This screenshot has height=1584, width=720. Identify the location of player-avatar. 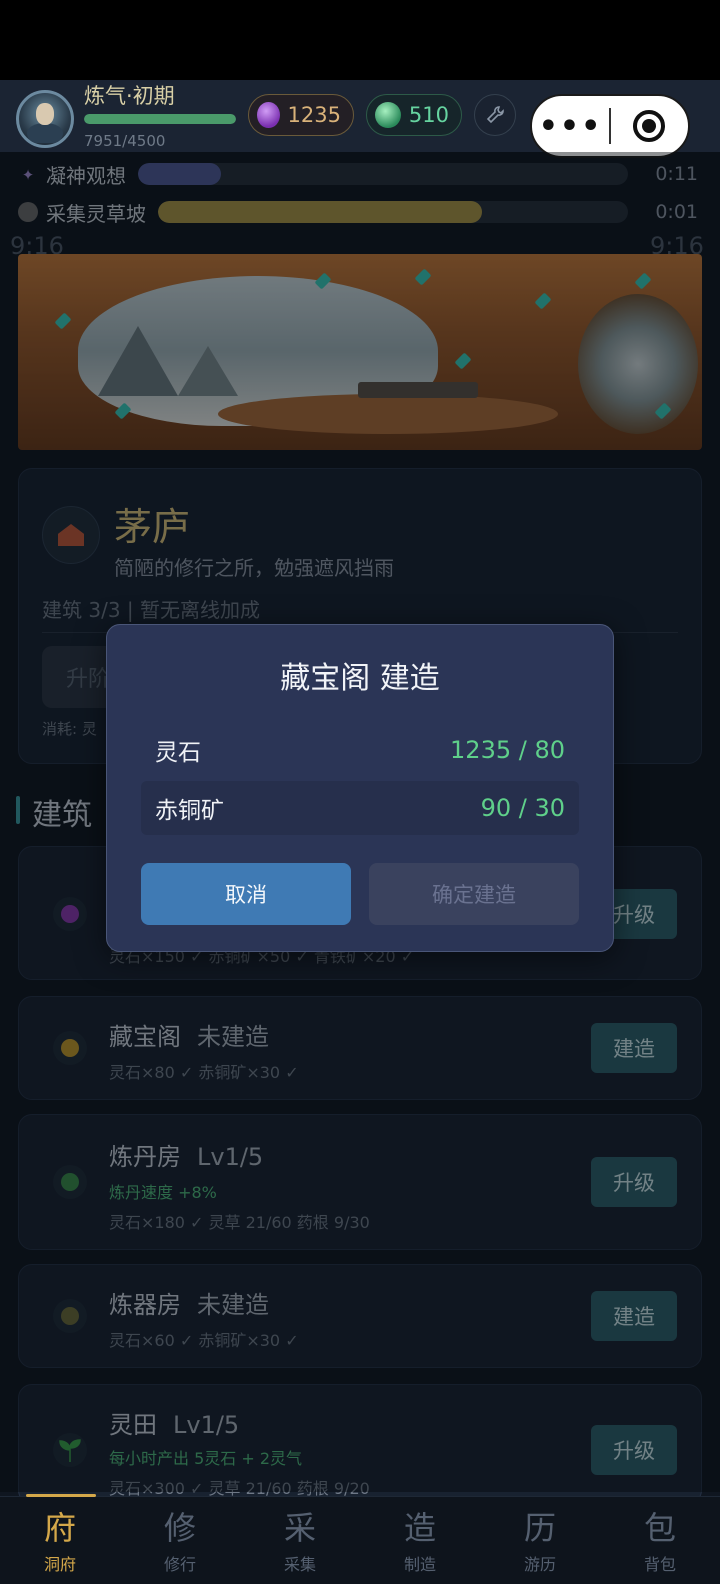
(45, 119).